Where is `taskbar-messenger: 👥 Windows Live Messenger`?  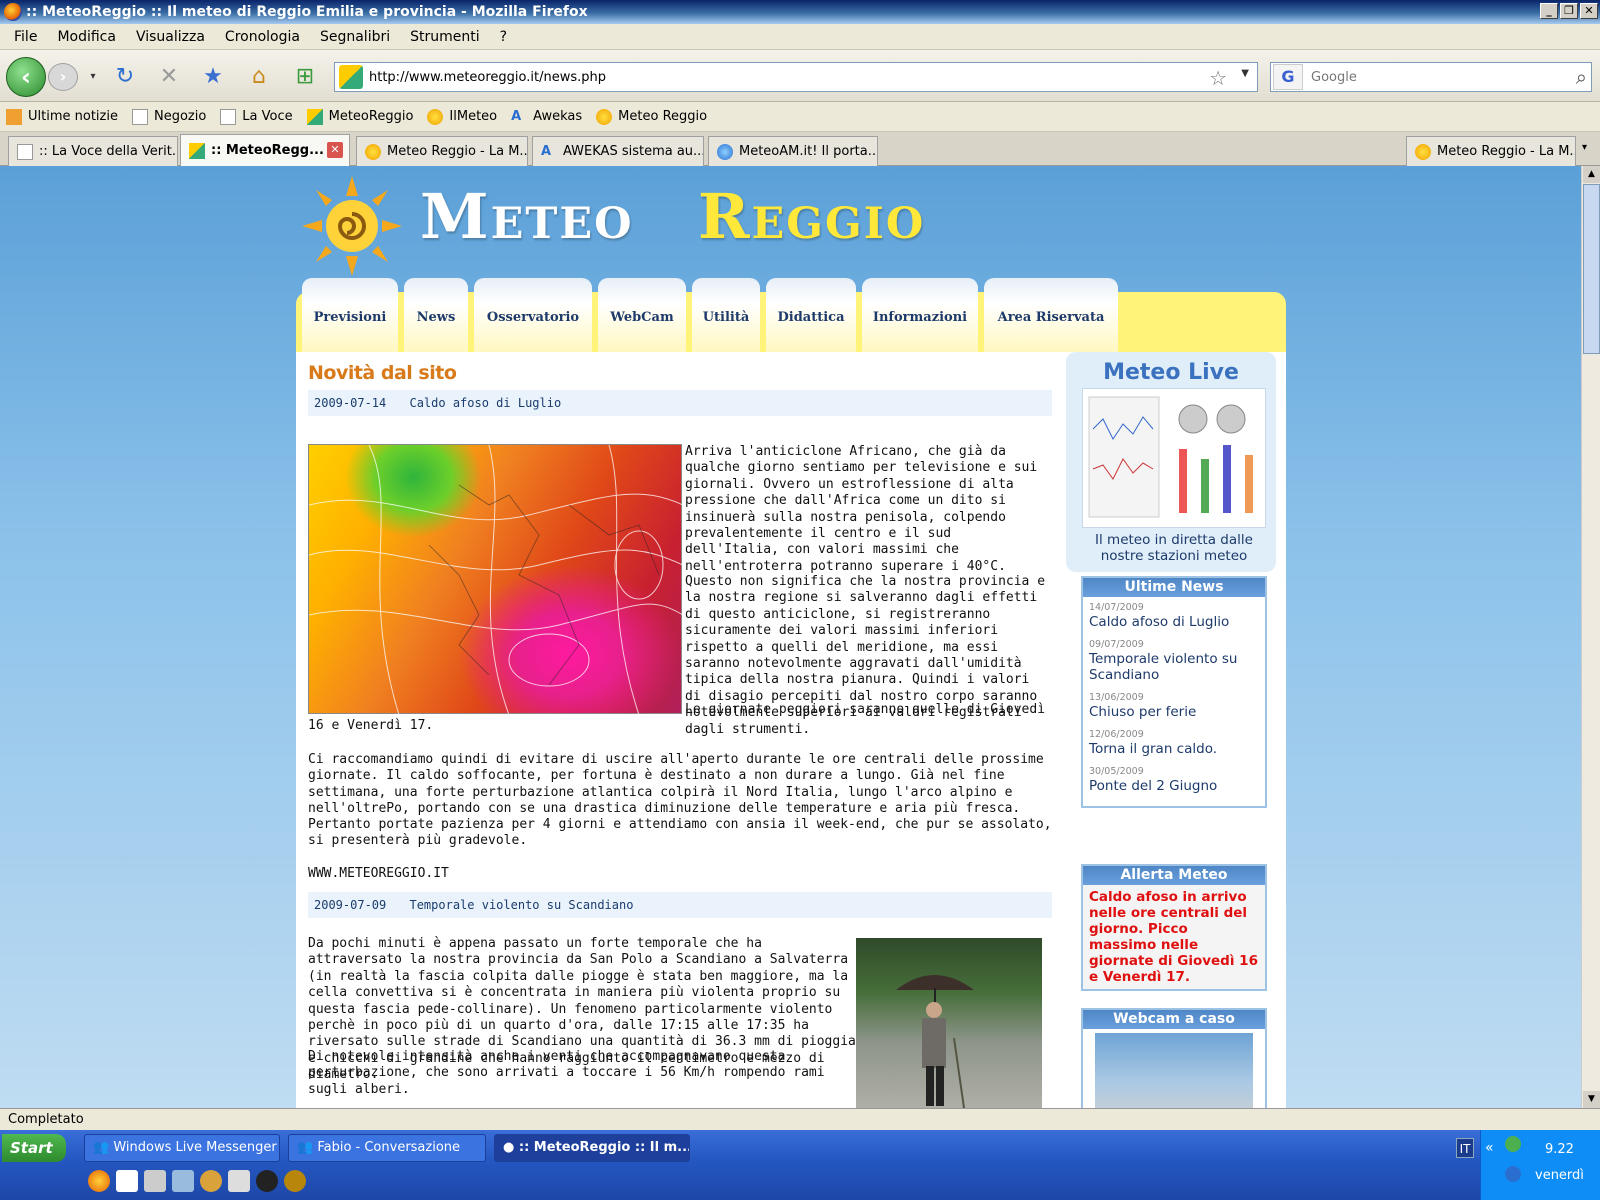 taskbar-messenger: 👥 Windows Live Messenger is located at coordinates (182, 1148).